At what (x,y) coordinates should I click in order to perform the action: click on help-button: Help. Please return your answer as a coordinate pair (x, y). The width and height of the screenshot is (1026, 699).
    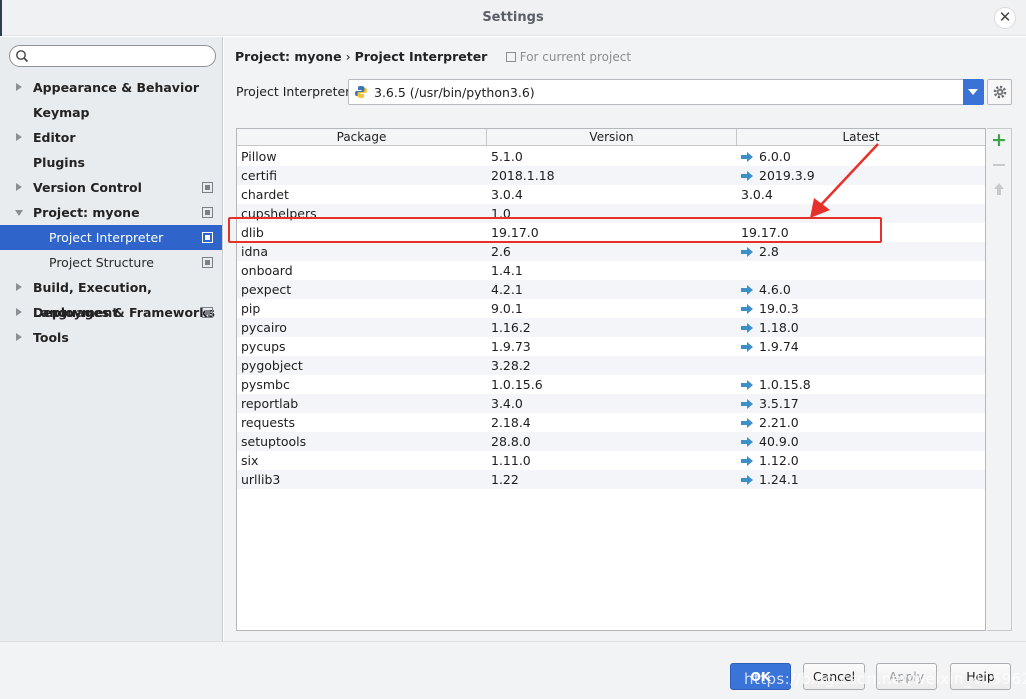
    Looking at the image, I should click on (980, 676).